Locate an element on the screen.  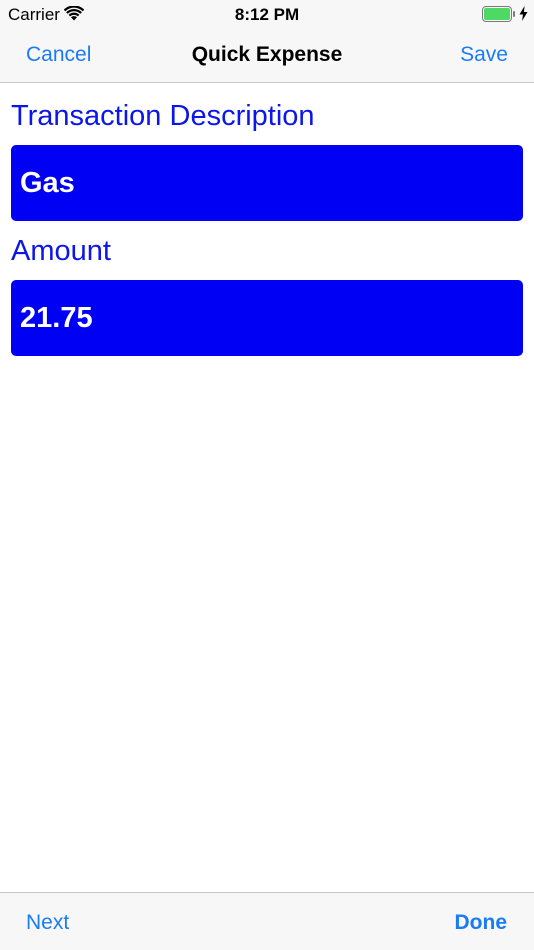
status-bar: Carrier 8:12 PM is located at coordinates (267, 14).